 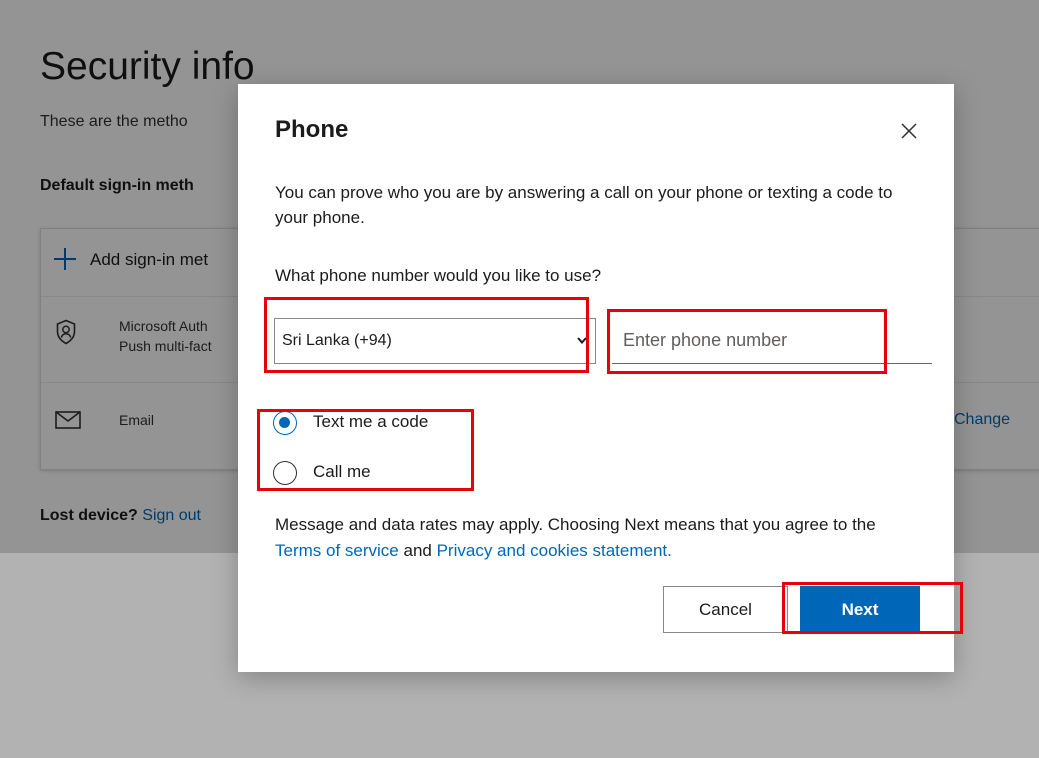 I want to click on terms-of-service-link: Terms of service, so click(x=337, y=550).